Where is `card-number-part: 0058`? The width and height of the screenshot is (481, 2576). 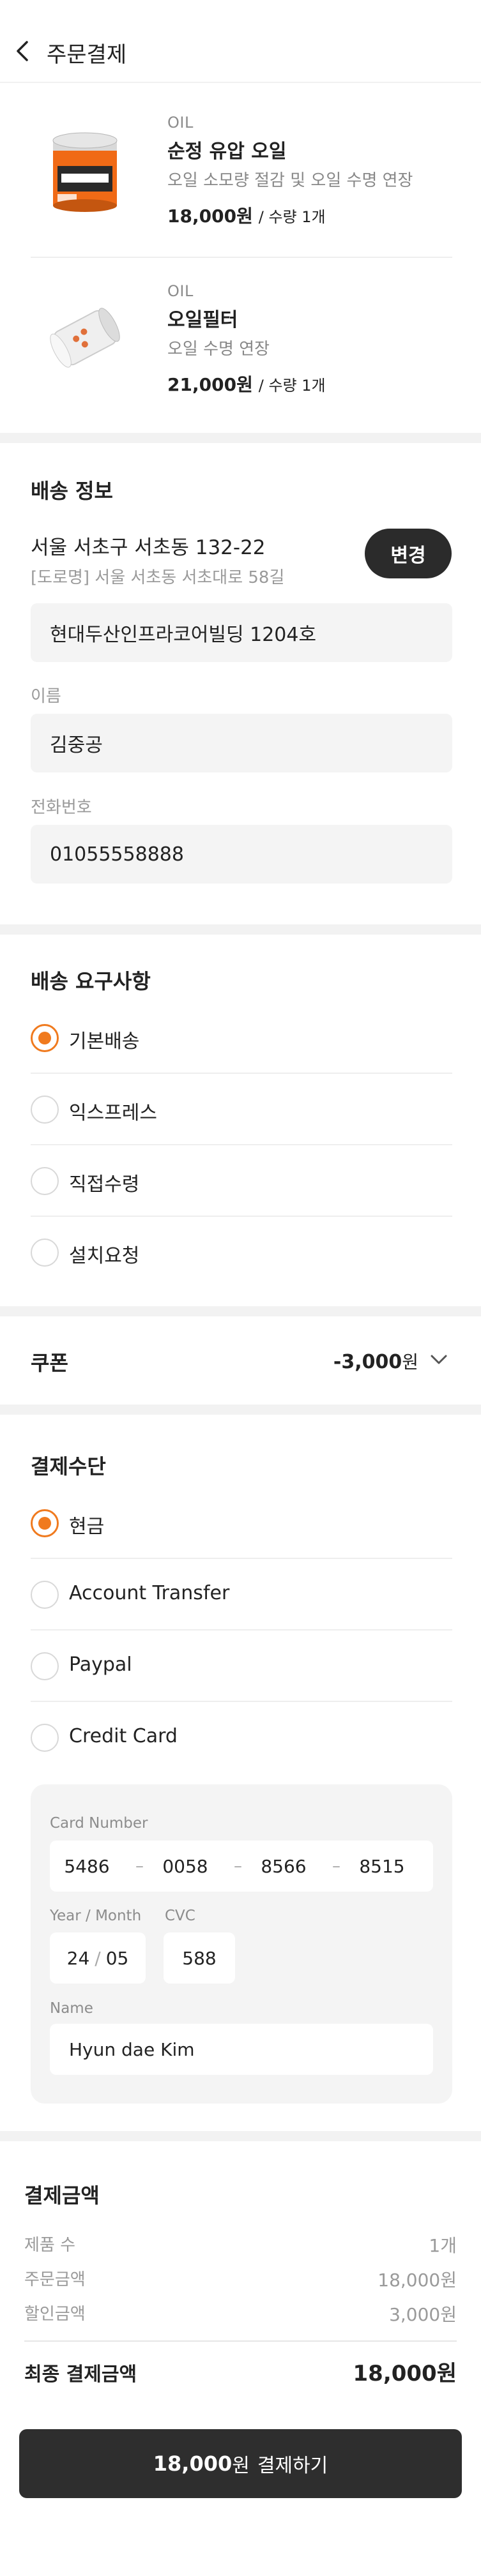
card-number-part: 0058 is located at coordinates (185, 1866).